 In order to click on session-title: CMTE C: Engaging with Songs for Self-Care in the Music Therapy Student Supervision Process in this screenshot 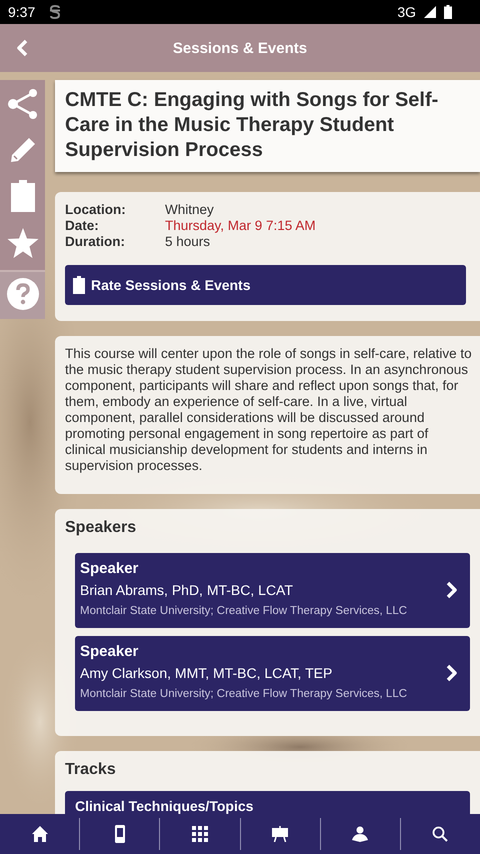, I will do `click(252, 125)`.